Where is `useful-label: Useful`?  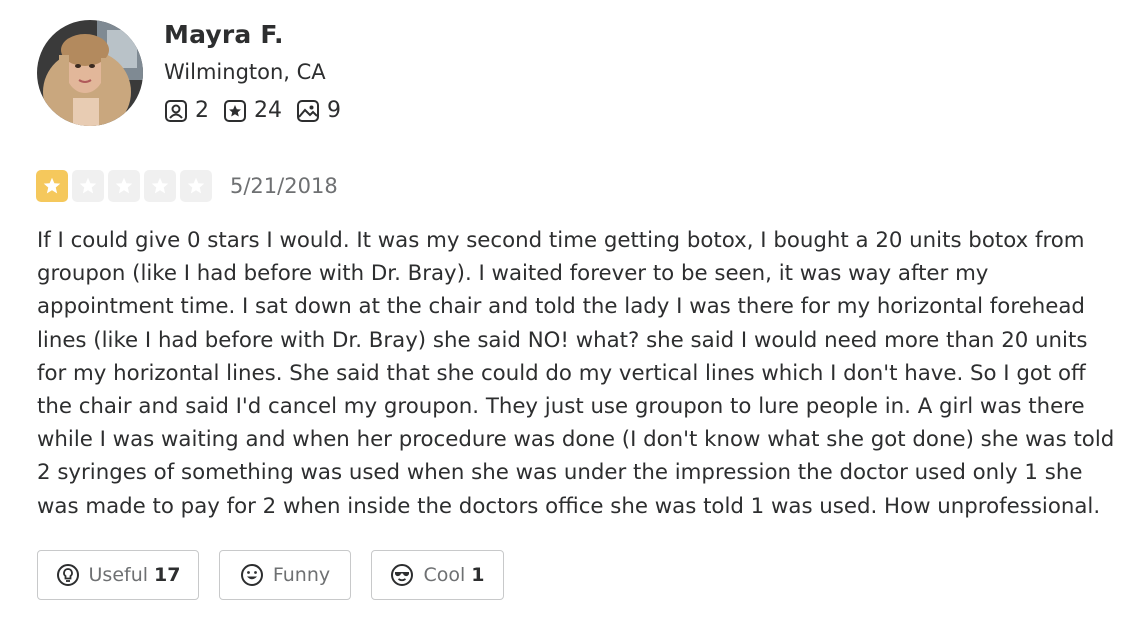
useful-label: Useful is located at coordinates (118, 575).